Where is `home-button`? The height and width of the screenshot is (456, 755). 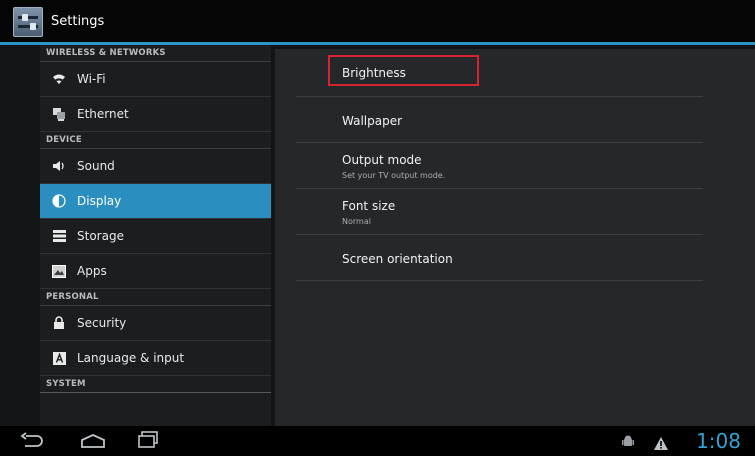
home-button is located at coordinates (93, 443).